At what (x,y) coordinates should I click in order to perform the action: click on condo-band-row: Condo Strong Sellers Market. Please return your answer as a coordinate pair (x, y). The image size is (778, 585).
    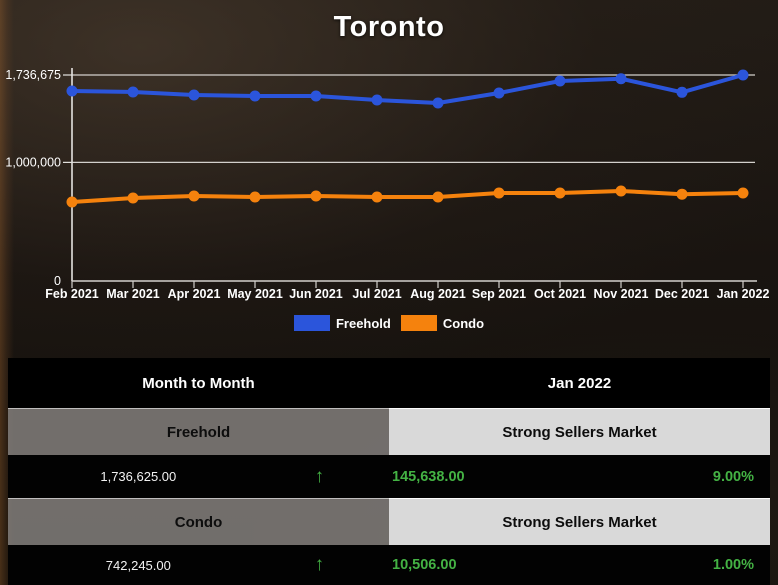
    Looking at the image, I should click on (389, 521).